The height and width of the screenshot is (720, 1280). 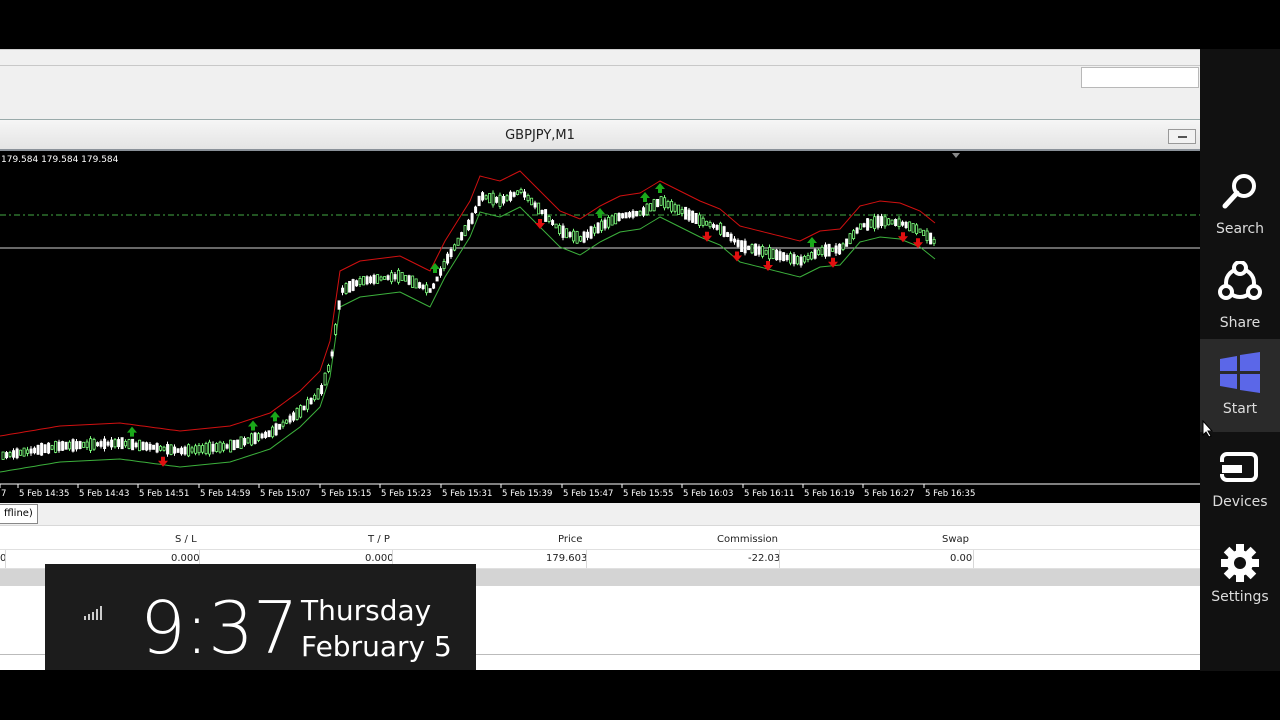 I want to click on chart-window-title: GBPJPY,M1, so click(x=540, y=135).